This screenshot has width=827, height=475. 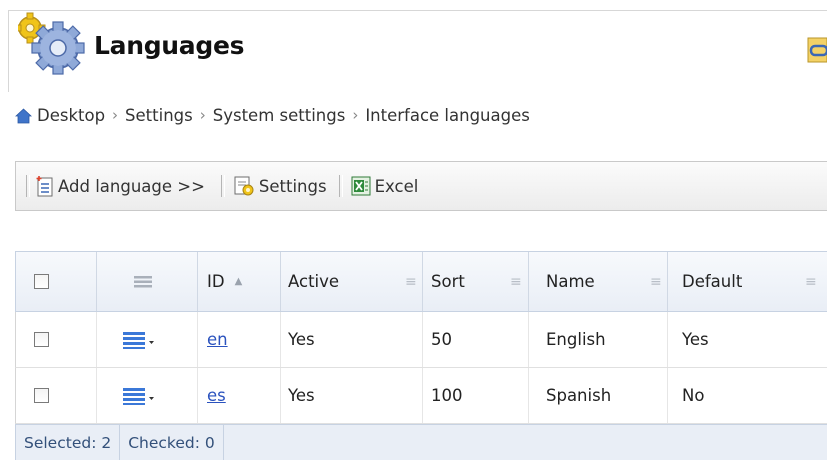 I want to click on add-language-label: Add language >>, so click(x=131, y=186).